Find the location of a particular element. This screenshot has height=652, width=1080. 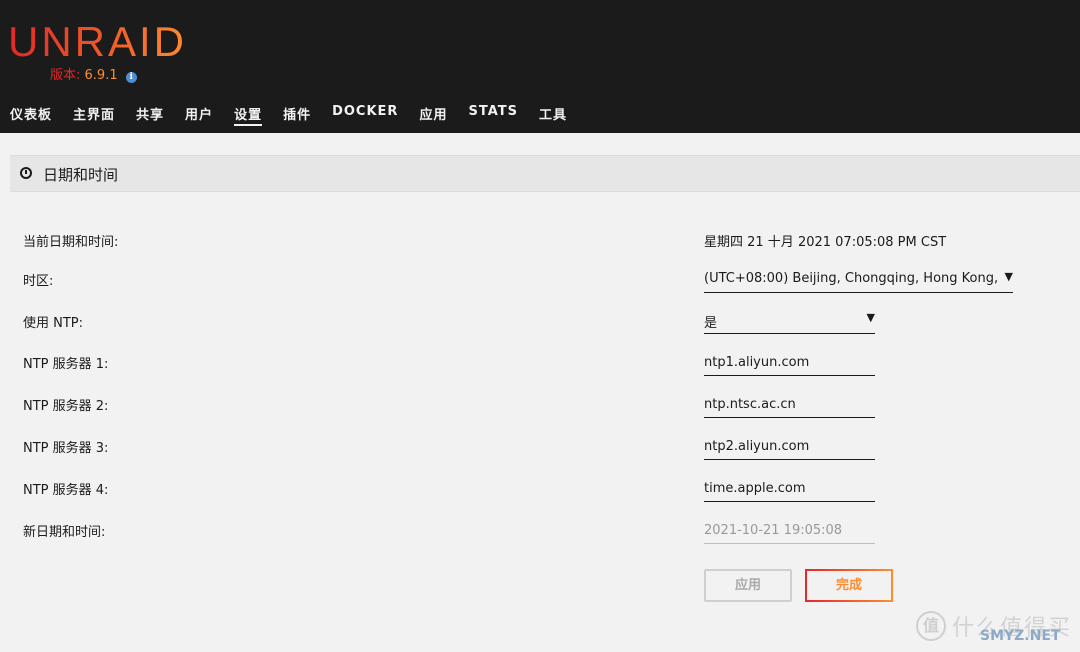

apply-button: 应用 is located at coordinates (748, 585).